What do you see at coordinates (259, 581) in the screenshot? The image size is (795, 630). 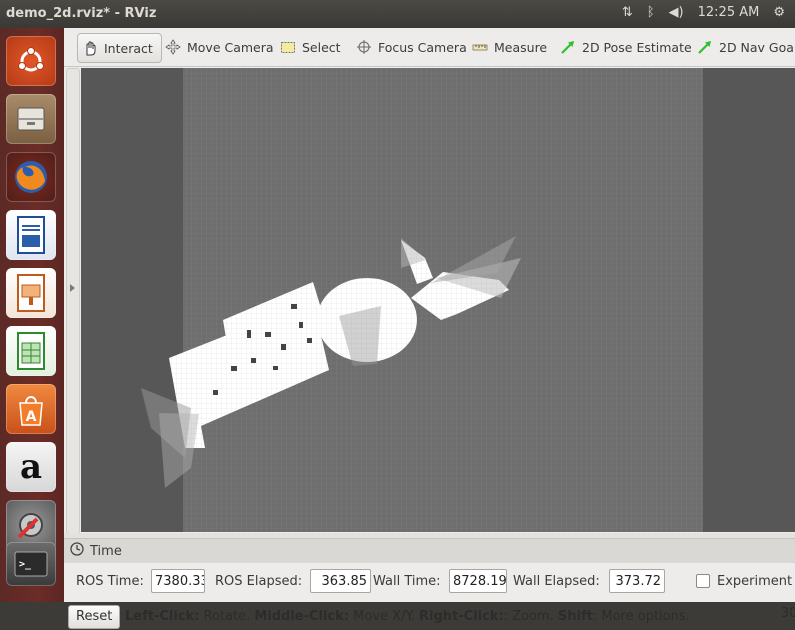 I see `ros-elapsed-label: ROS Elapsed:` at bounding box center [259, 581].